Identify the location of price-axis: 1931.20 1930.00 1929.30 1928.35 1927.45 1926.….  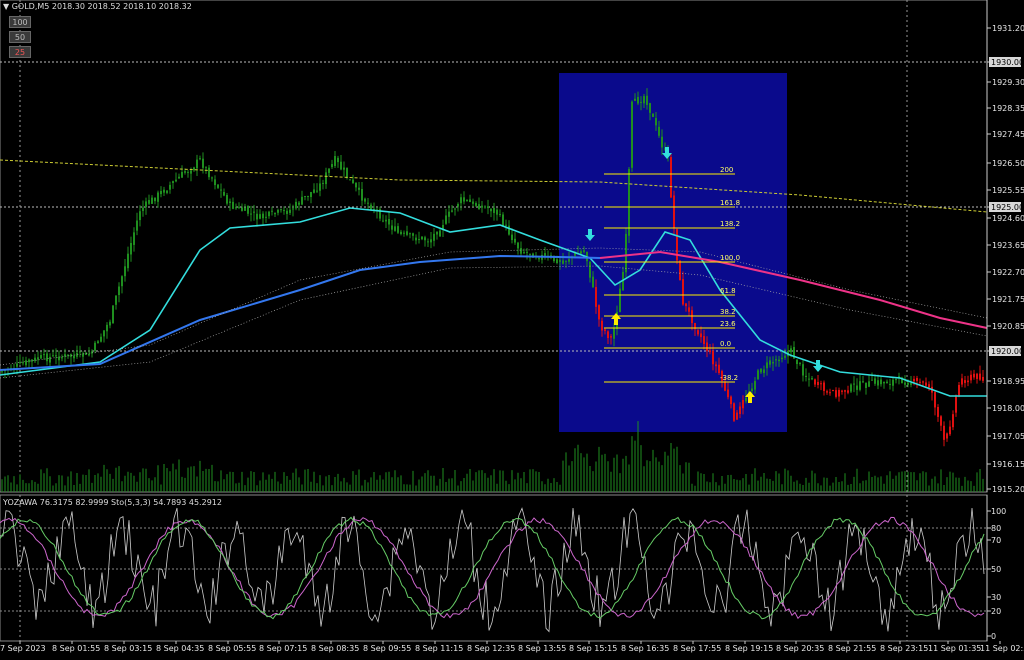
(1005, 247).